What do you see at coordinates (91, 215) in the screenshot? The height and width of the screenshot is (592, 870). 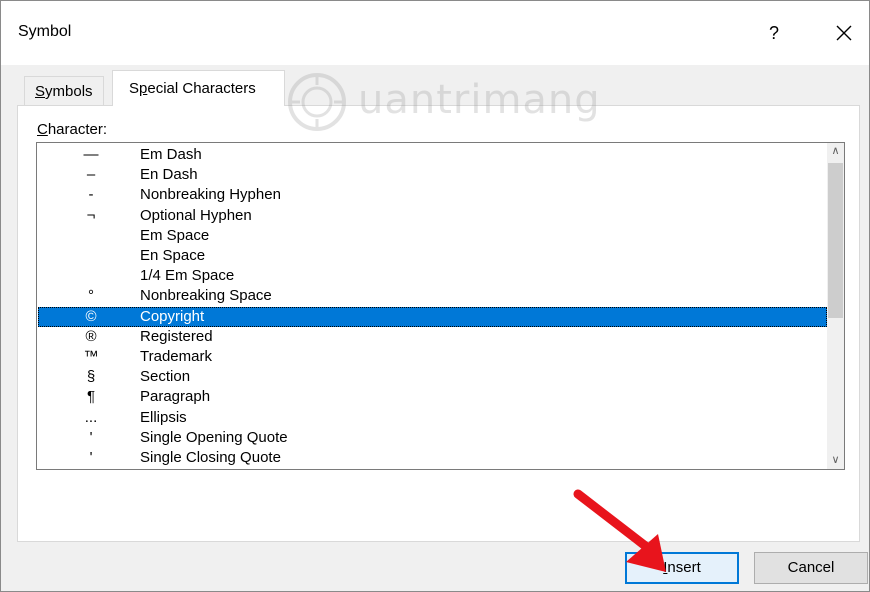 I see `character-glyph: ¬` at bounding box center [91, 215].